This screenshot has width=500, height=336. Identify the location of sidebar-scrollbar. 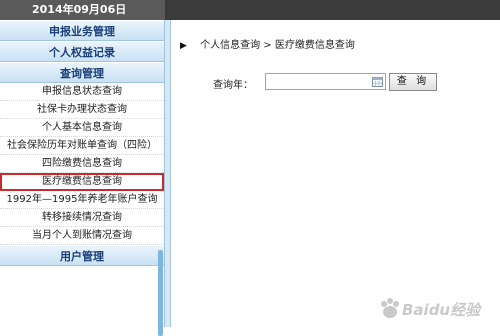
(160, 293).